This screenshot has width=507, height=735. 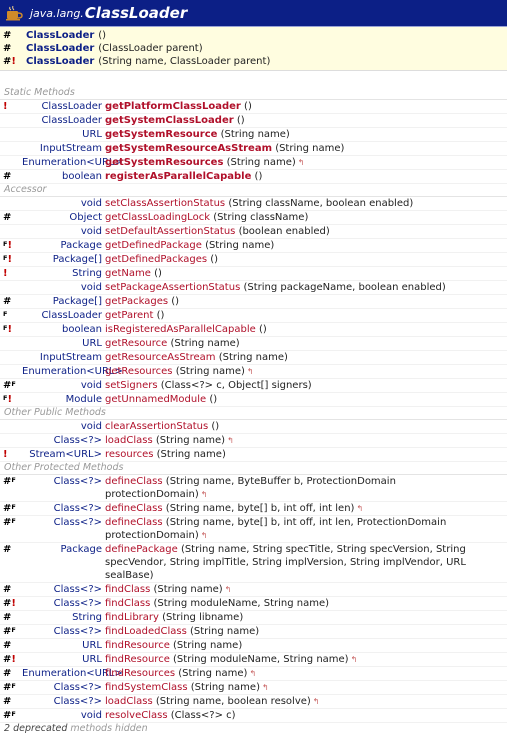 What do you see at coordinates (253, 441) in the screenshot?
I see `method-row: Class<?> loadClass (String name) ↰` at bounding box center [253, 441].